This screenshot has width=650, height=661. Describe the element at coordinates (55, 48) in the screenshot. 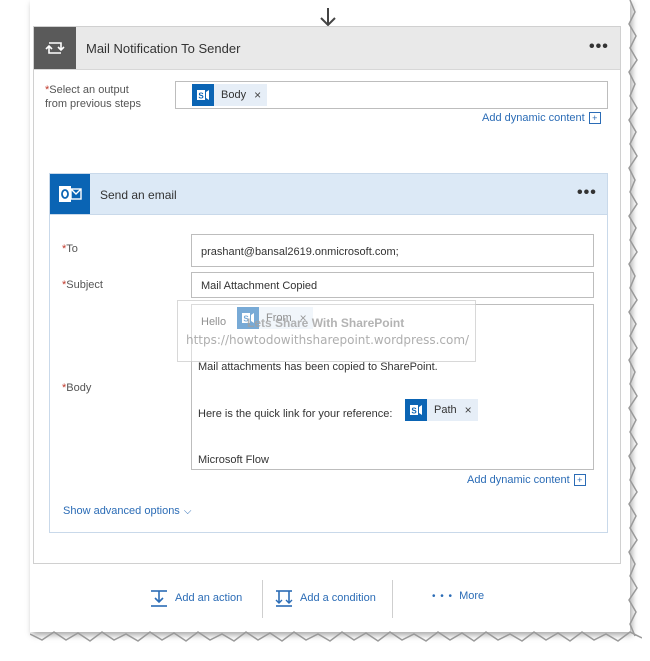

I see `loop-icon` at that location.